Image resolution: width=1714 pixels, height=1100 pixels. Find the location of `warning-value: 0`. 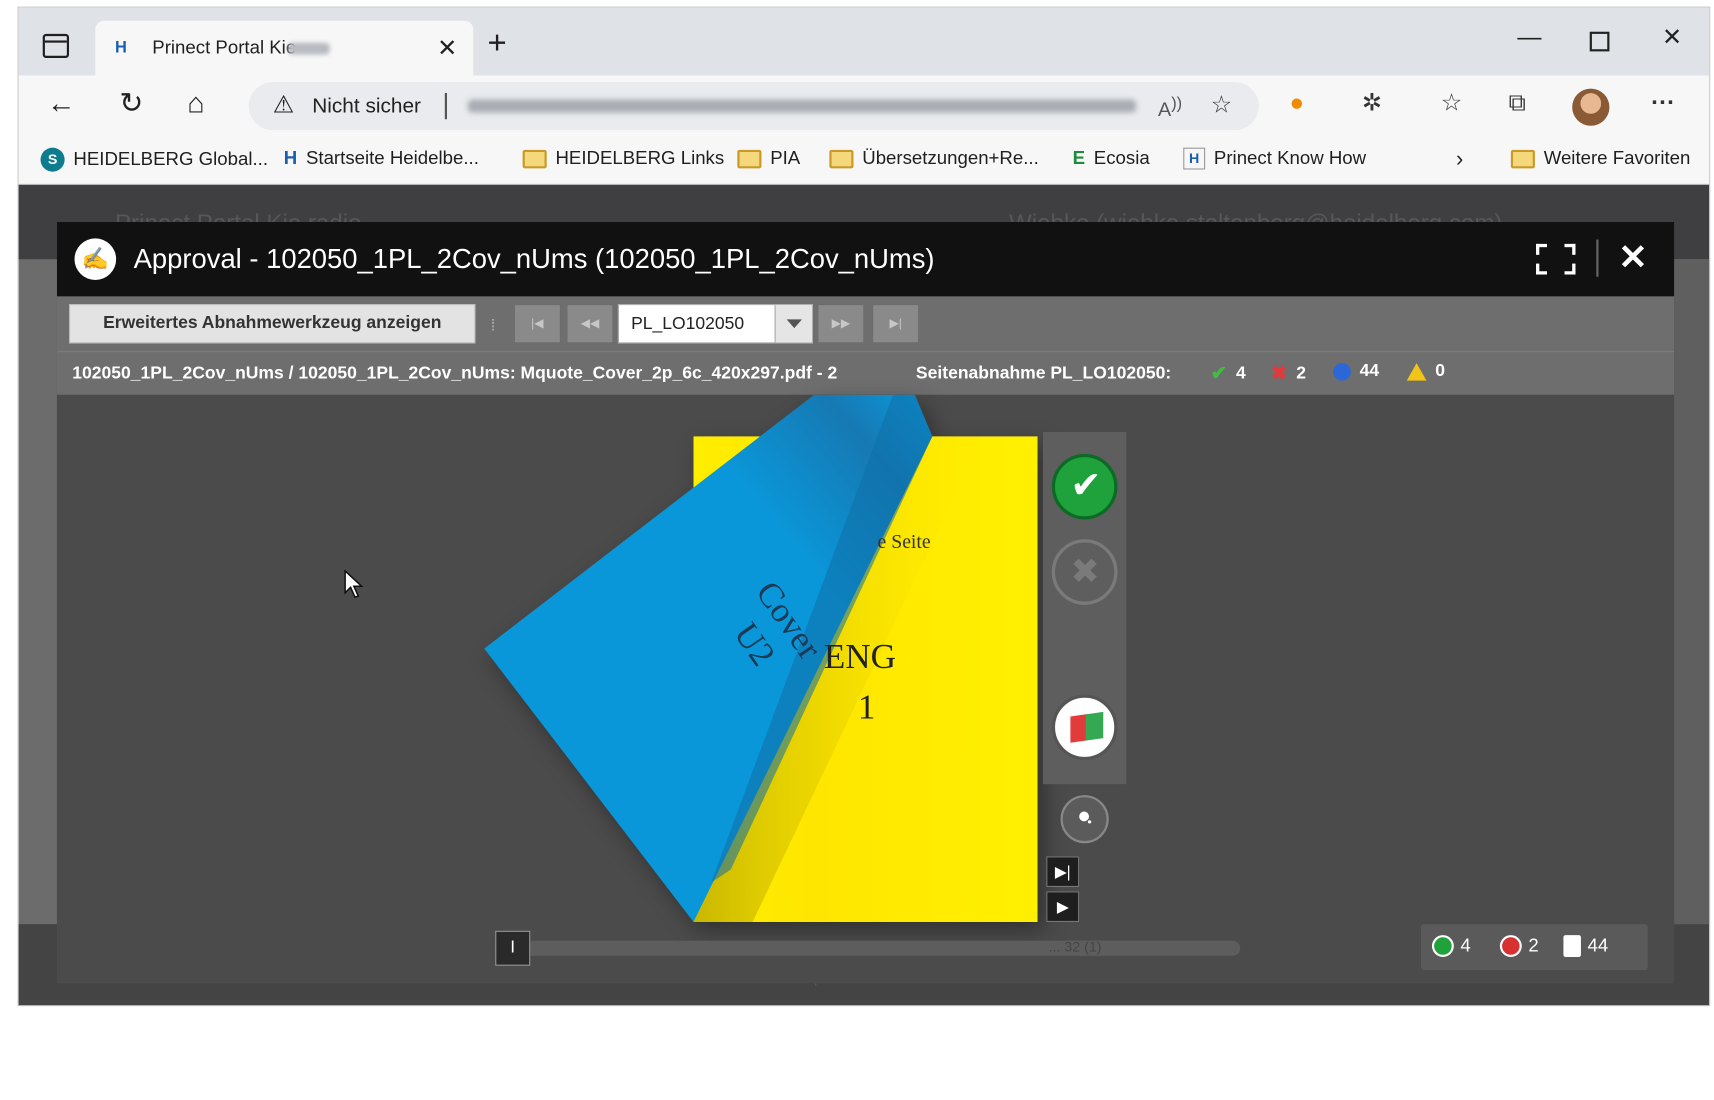

warning-value: 0 is located at coordinates (1440, 371).